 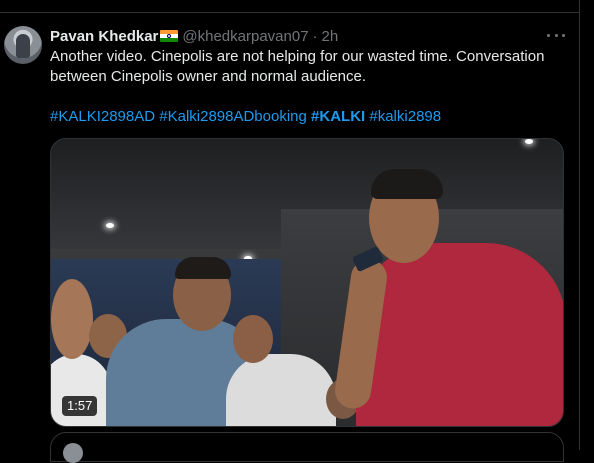 What do you see at coordinates (104, 36) in the screenshot?
I see `author-display-name: Pavan Khedkar` at bounding box center [104, 36].